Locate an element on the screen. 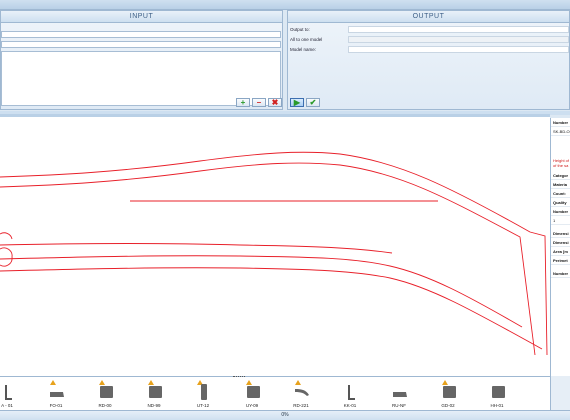 This screenshot has height=420, width=570. tray-scrollbar is located at coordinates (560, 393).